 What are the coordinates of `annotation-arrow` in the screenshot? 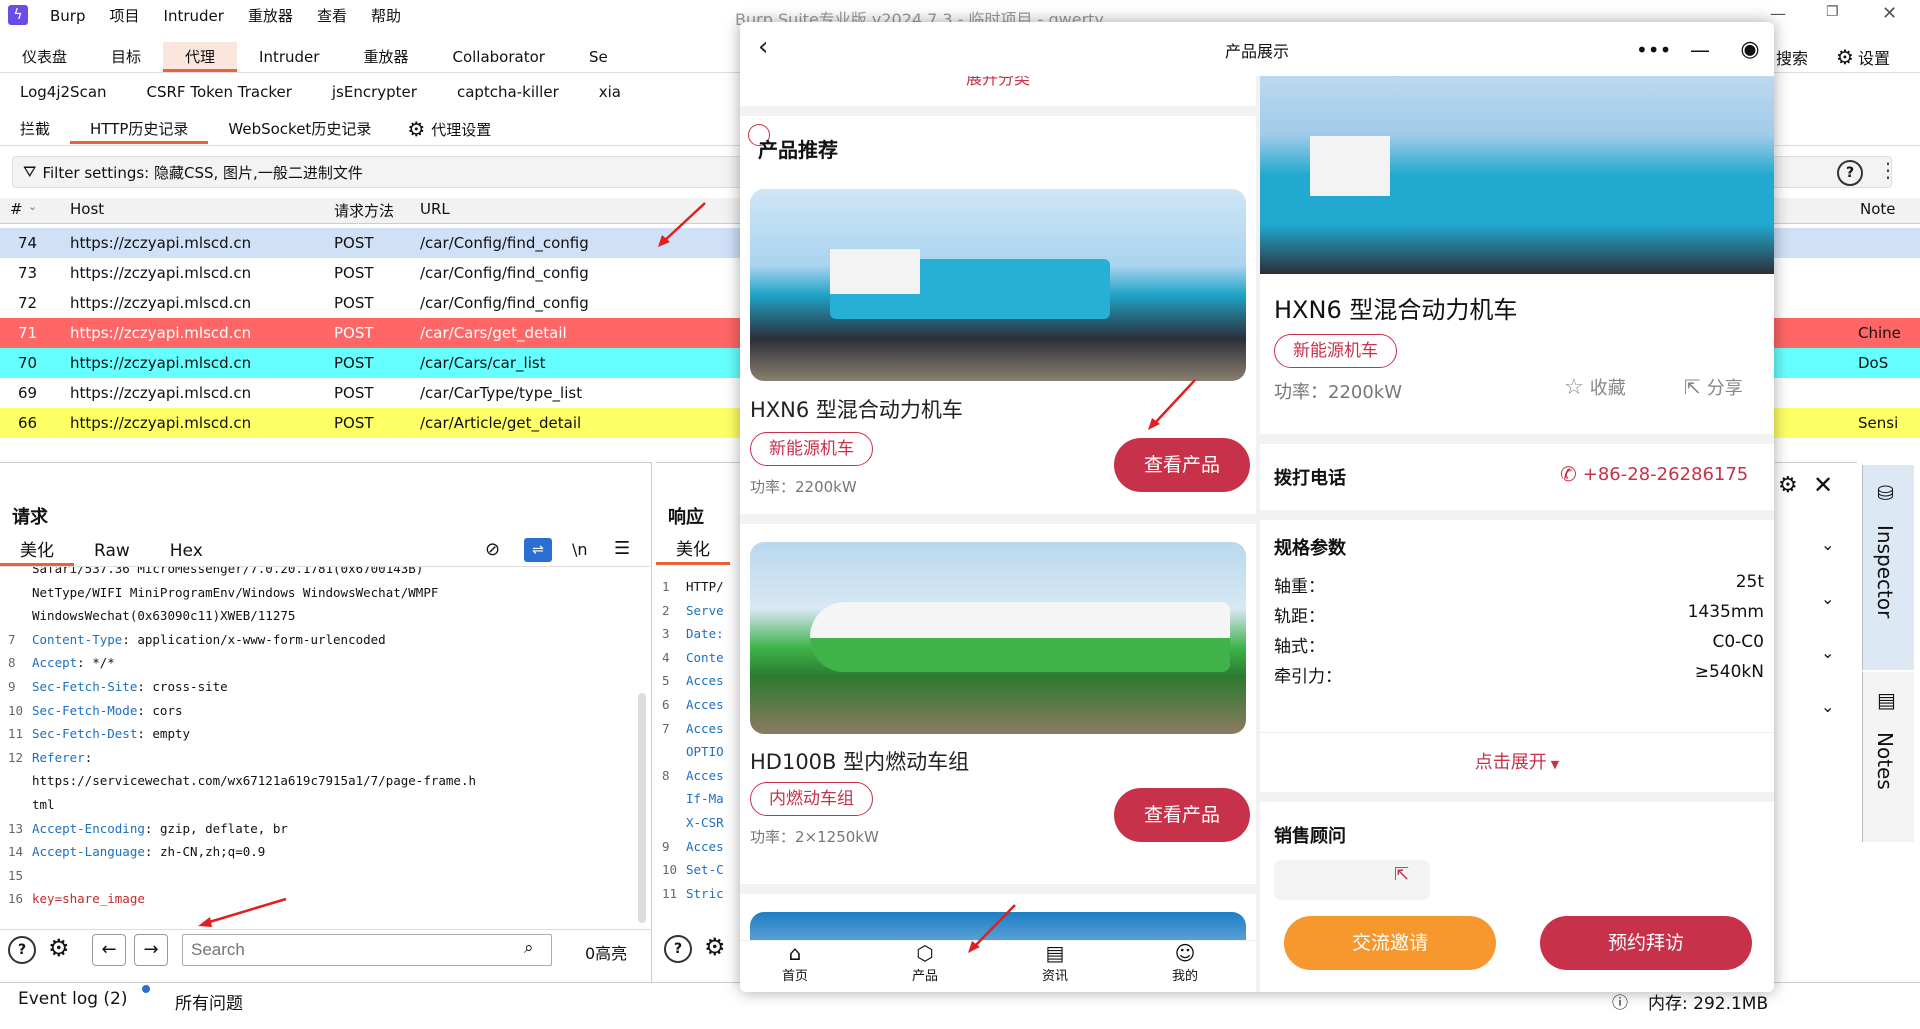 It's located at (242, 912).